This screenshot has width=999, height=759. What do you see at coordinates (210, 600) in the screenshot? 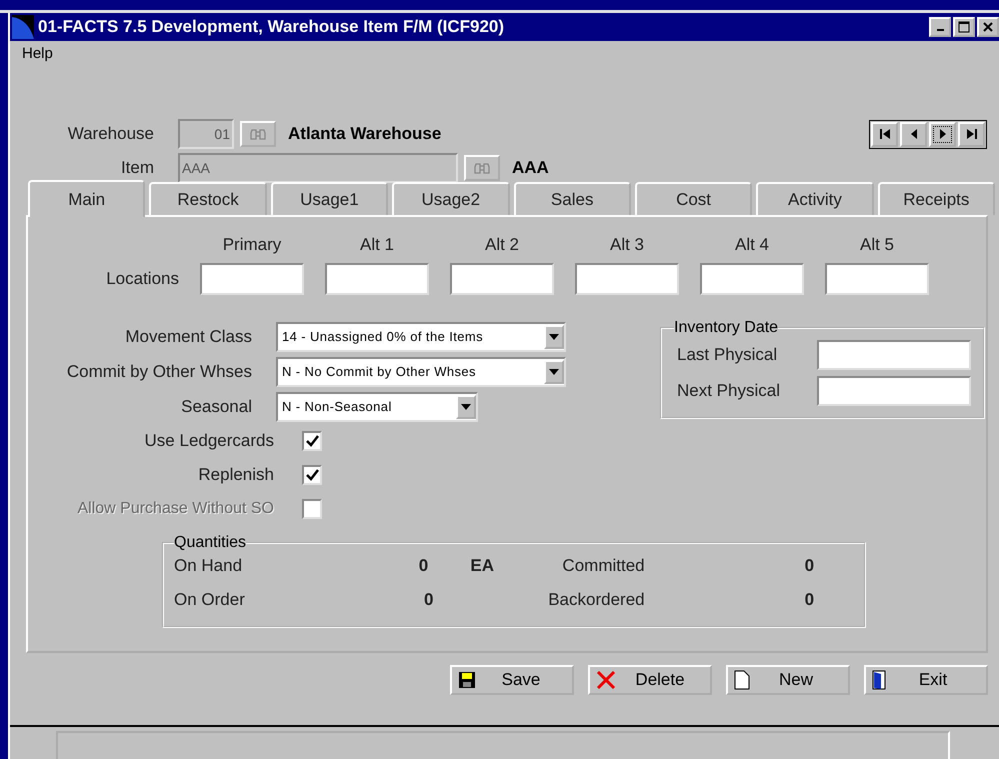
I see `quantity-label: On Order` at bounding box center [210, 600].